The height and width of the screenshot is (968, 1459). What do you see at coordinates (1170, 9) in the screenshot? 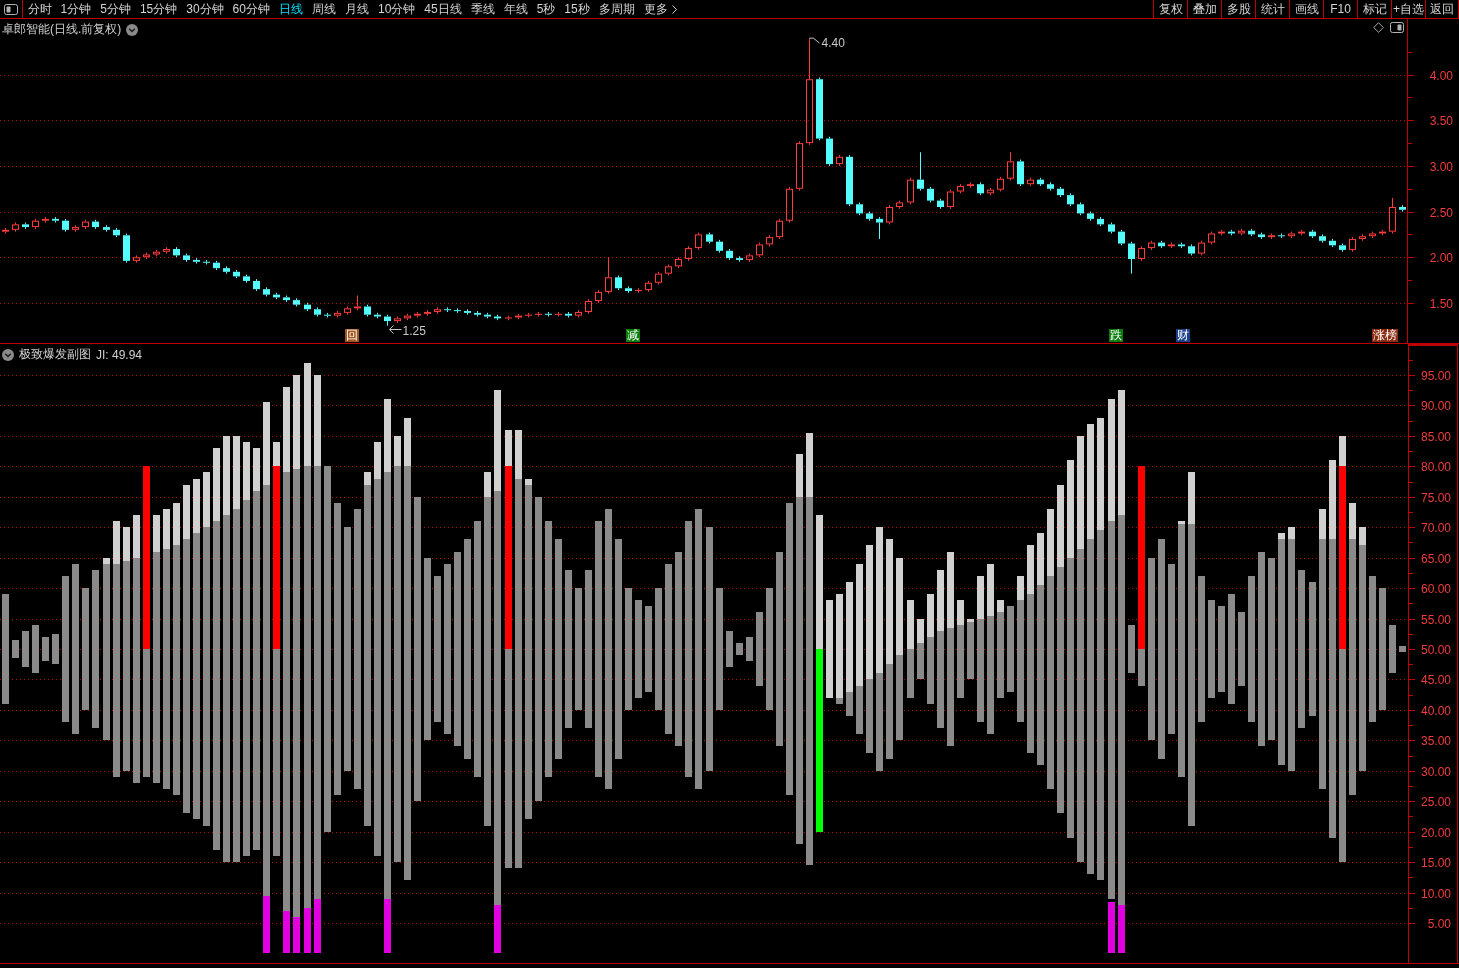
I see `toolbar-button: 复权` at bounding box center [1170, 9].